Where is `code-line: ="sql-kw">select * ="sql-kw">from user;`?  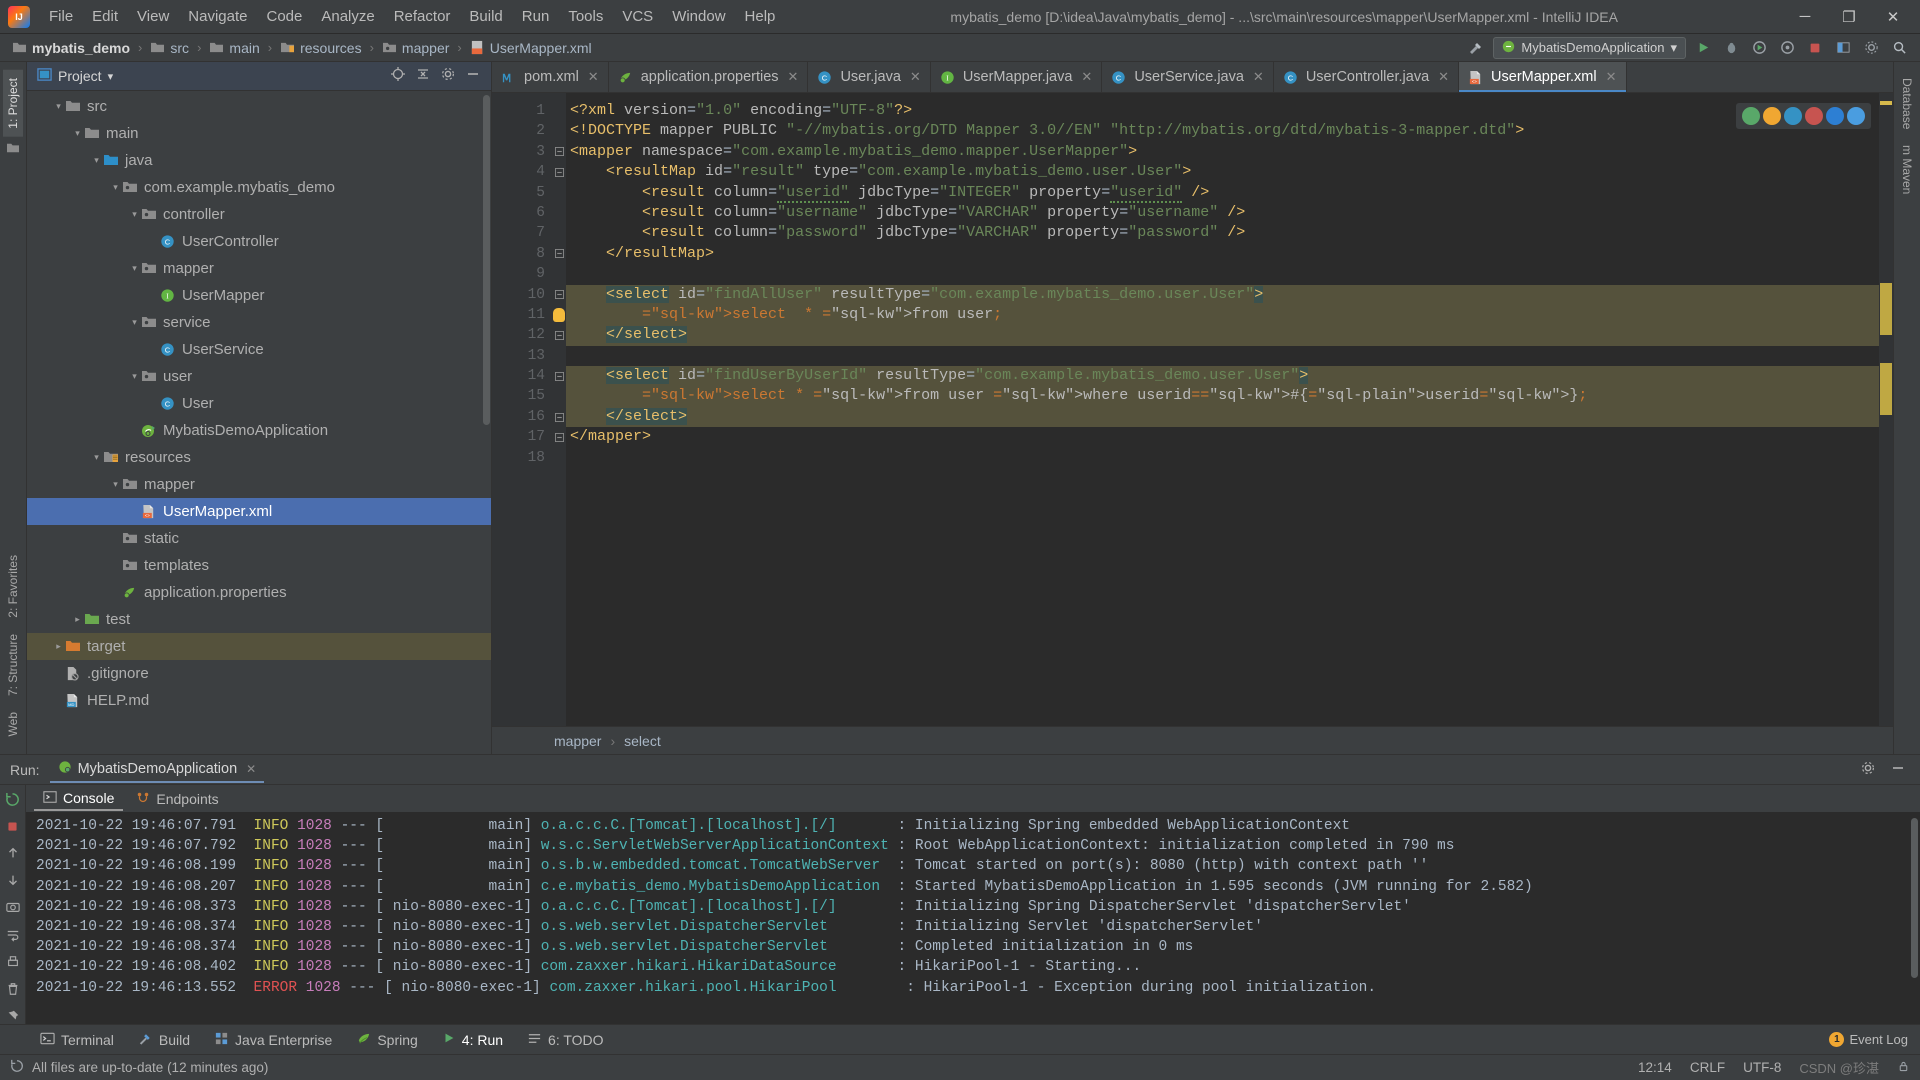 code-line: ="sql-kw">select * ="sql-kw">from user; is located at coordinates (1229, 315).